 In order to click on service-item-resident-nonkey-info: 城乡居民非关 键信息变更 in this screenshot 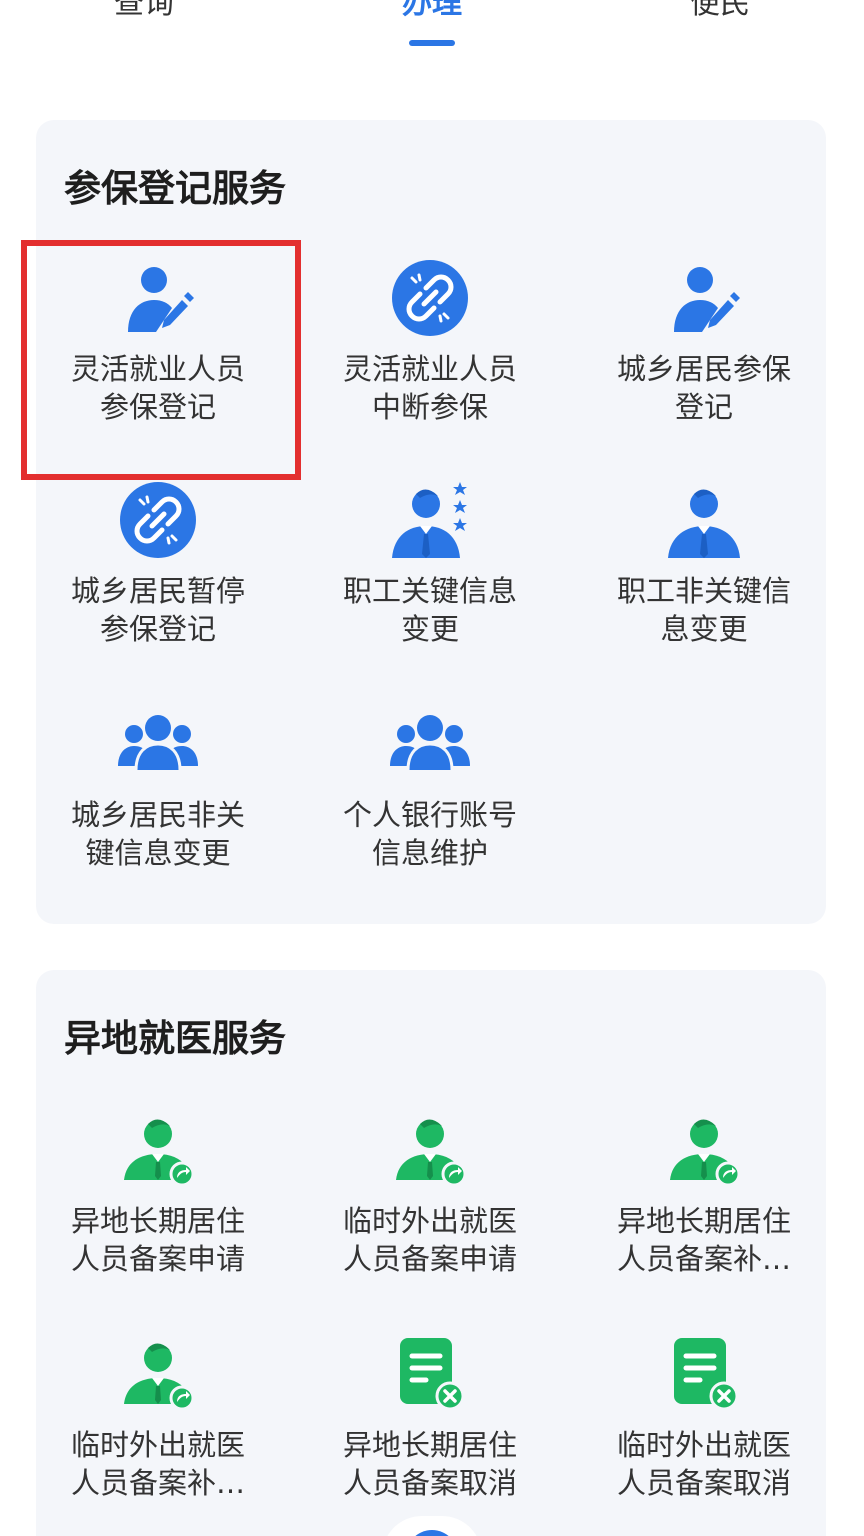, I will do `click(158, 804)`.